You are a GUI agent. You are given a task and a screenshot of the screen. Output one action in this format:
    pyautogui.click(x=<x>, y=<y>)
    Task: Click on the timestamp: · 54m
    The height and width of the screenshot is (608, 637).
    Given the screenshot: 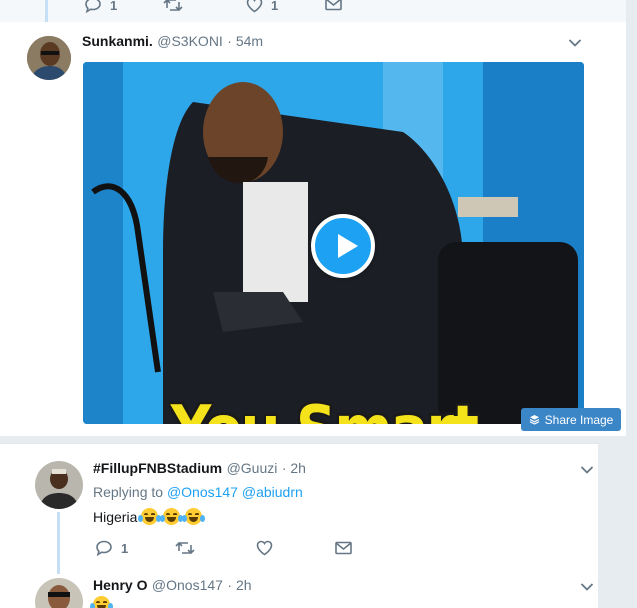 What is the action you would take?
    pyautogui.click(x=245, y=41)
    